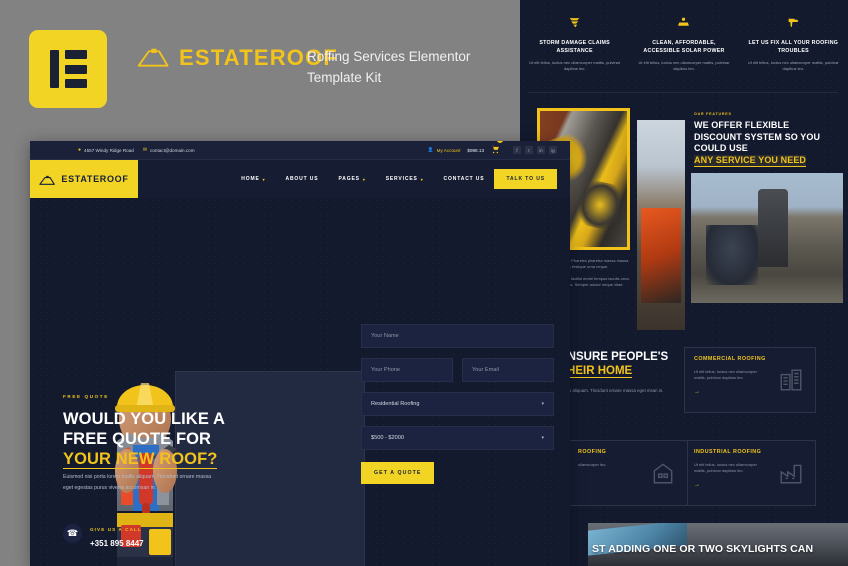 The image size is (848, 566). What do you see at coordinates (592, 464) in the screenshot?
I see `service-card-body: ullamcorper leo.` at bounding box center [592, 464].